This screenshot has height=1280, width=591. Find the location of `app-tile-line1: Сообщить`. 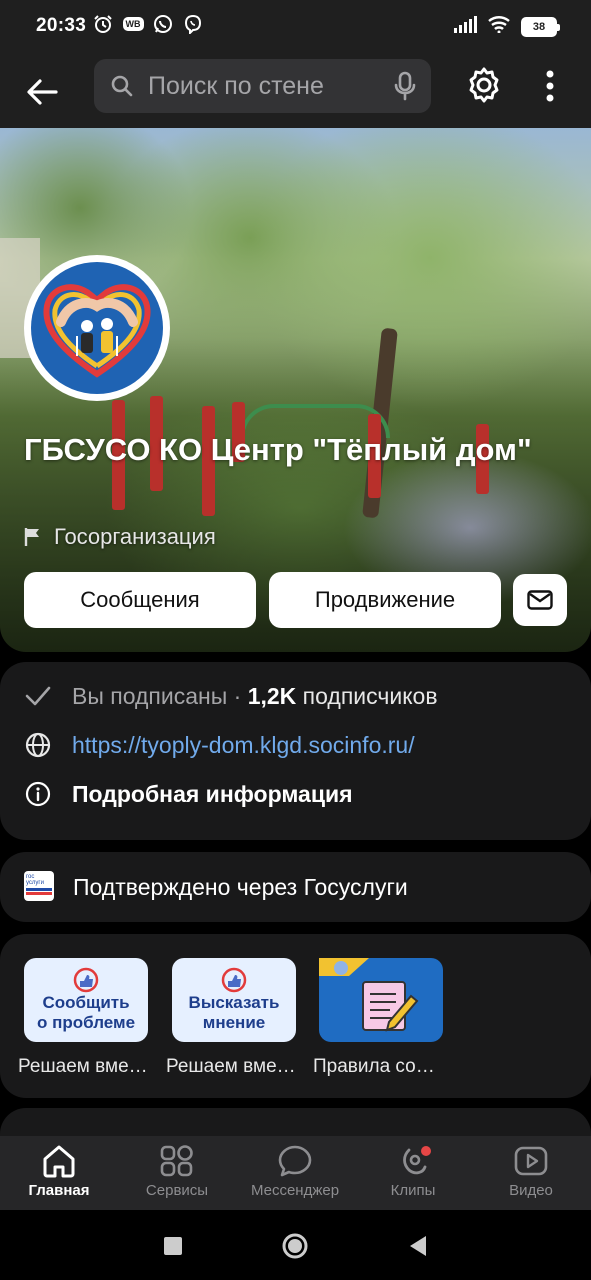

app-tile-line1: Сообщить is located at coordinates (86, 1002).